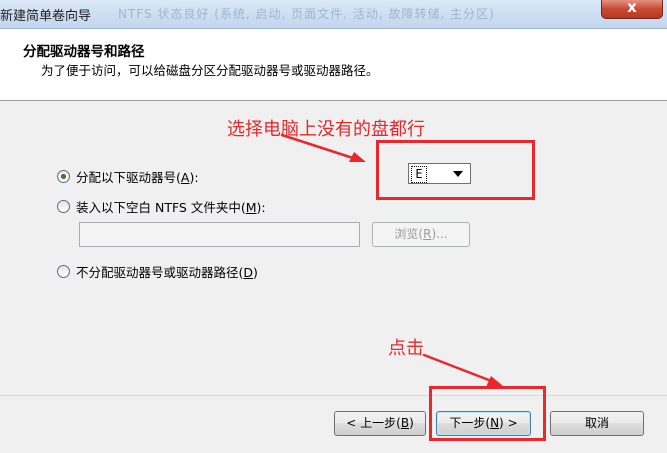  What do you see at coordinates (137, 177) in the screenshot?
I see `radio-label: 分配以下驱动器号(A):` at bounding box center [137, 177].